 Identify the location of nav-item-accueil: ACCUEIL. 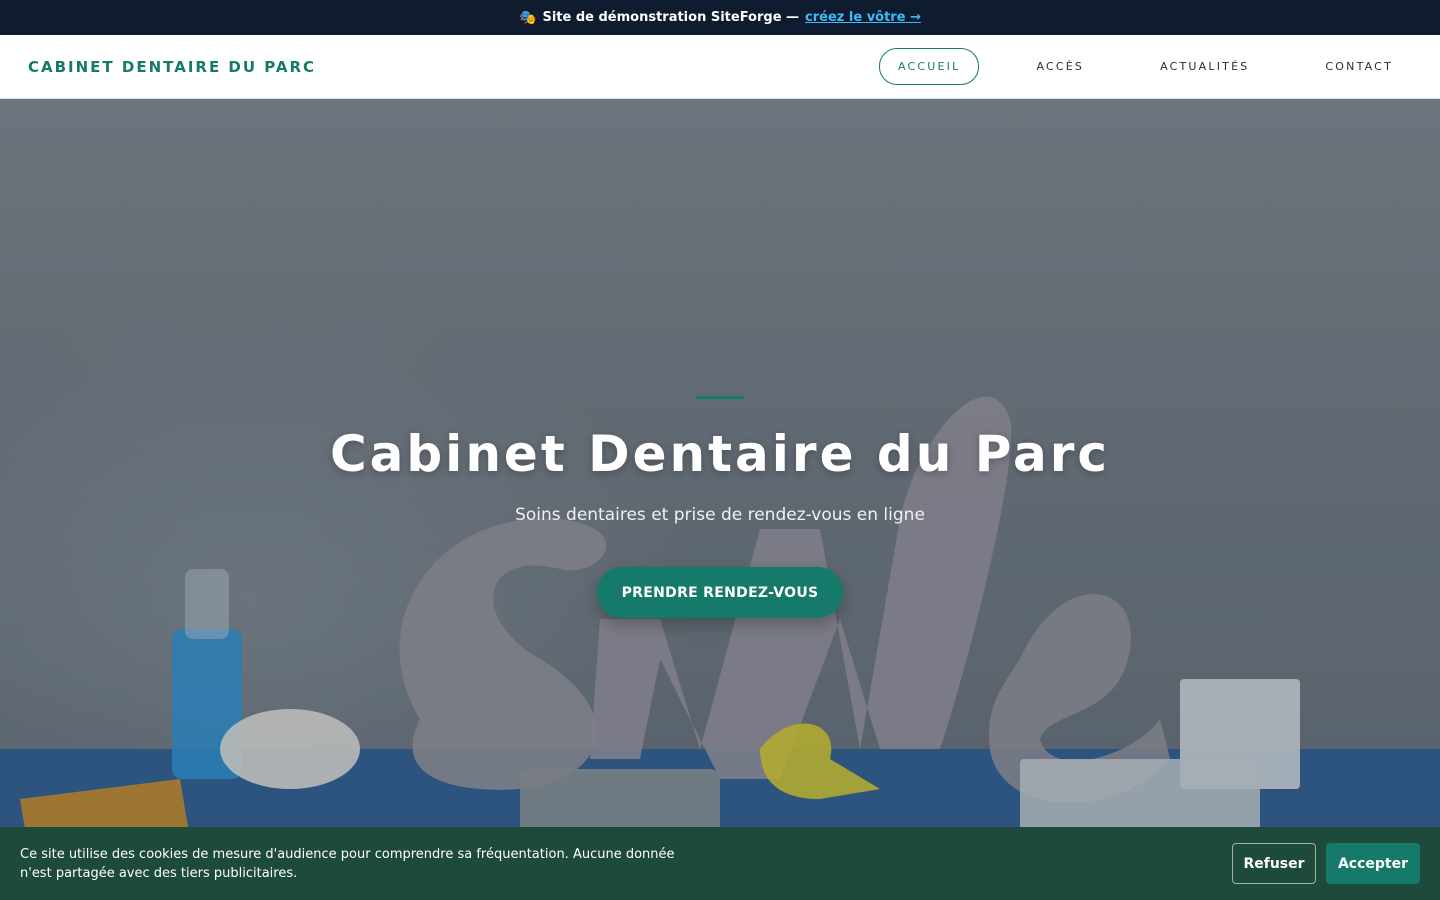
(929, 66).